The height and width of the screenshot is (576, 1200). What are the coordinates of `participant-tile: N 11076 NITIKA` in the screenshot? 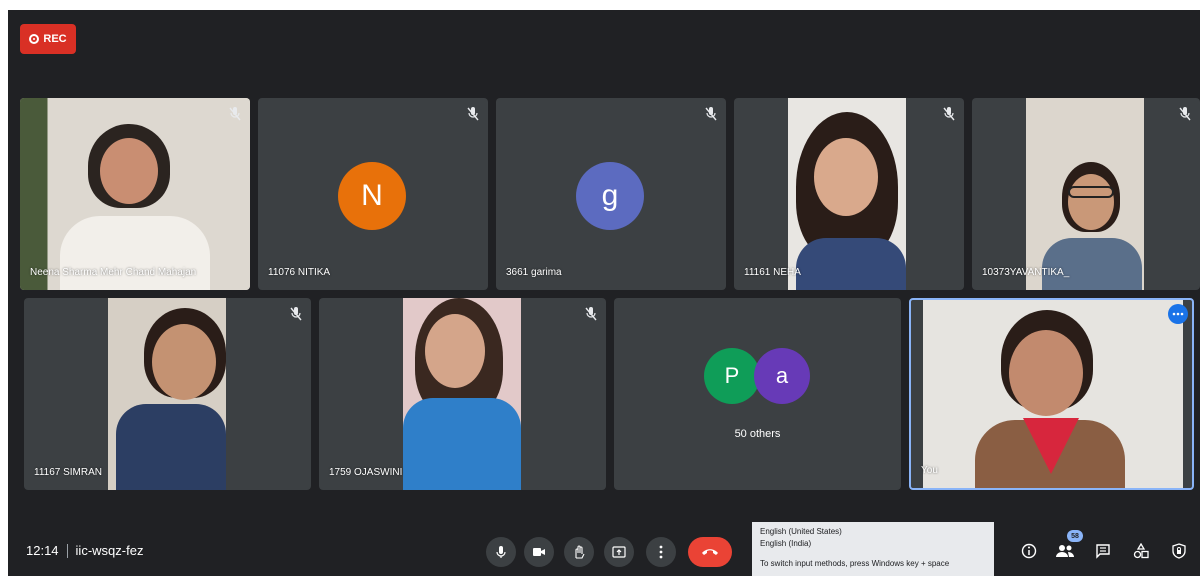 It's located at (373, 194).